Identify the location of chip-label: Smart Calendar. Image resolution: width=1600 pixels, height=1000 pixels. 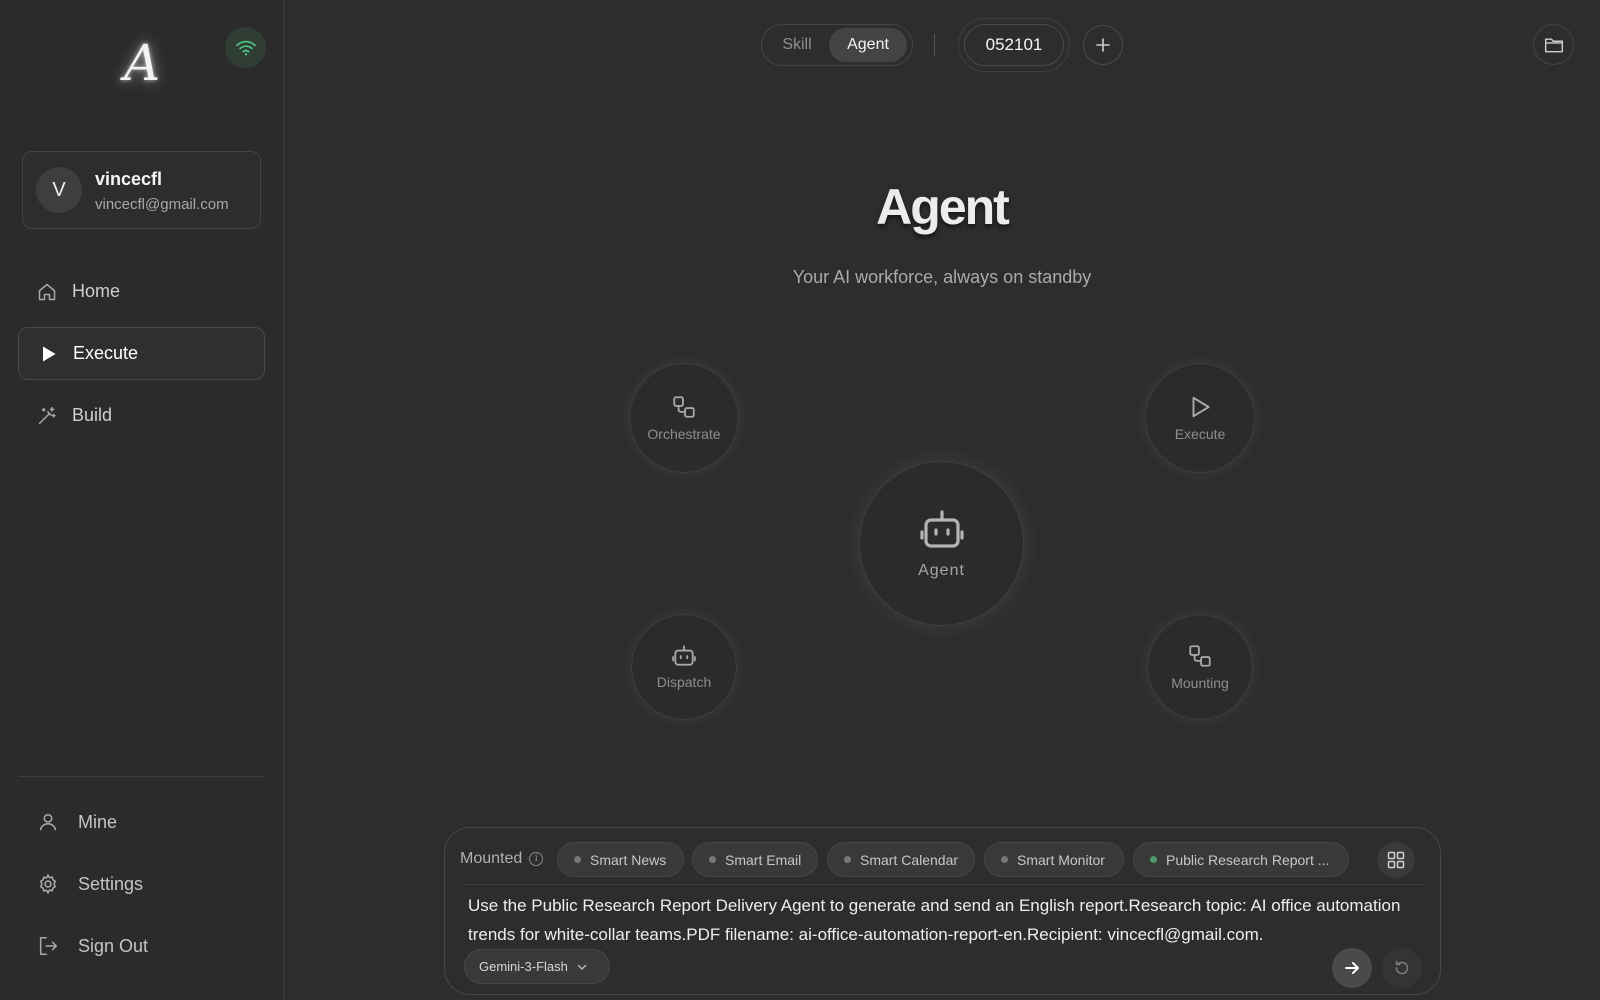
(909, 859).